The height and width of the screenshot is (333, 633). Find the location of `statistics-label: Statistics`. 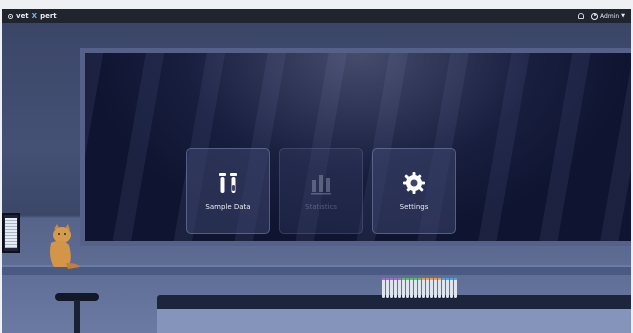

statistics-label: Statistics is located at coordinates (321, 207).